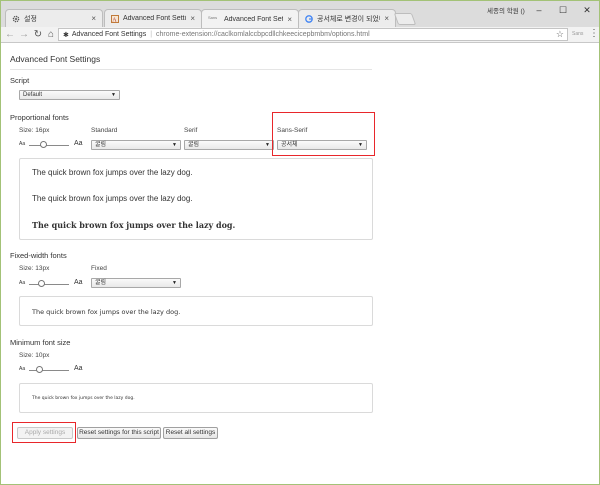  Describe the element at coordinates (30, 19) in the screenshot. I see `tab-title: 설정` at that location.